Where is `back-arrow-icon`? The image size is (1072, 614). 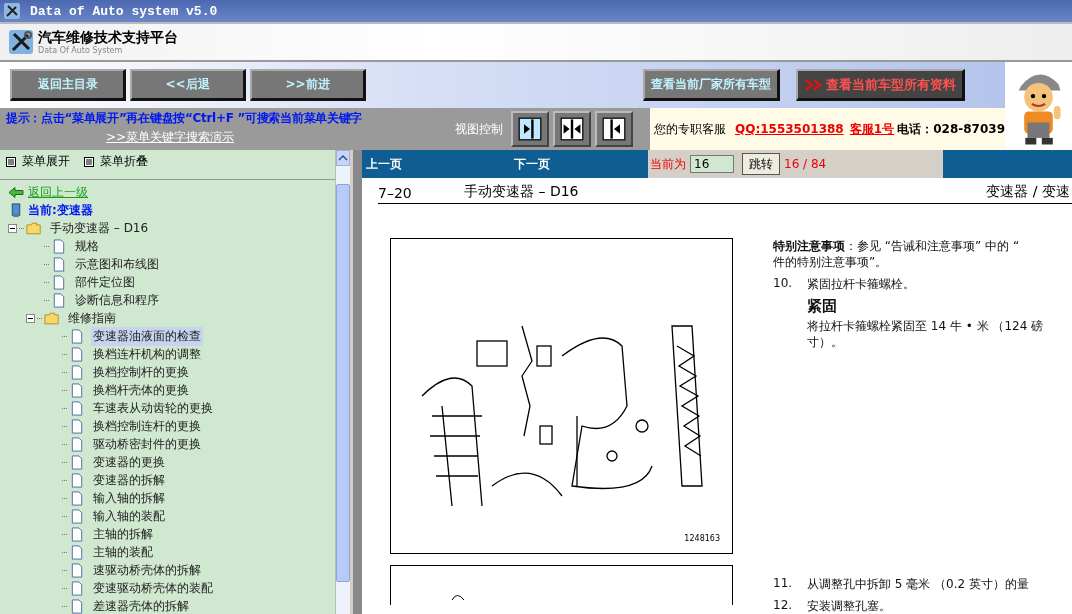
back-arrow-icon is located at coordinates (16, 192).